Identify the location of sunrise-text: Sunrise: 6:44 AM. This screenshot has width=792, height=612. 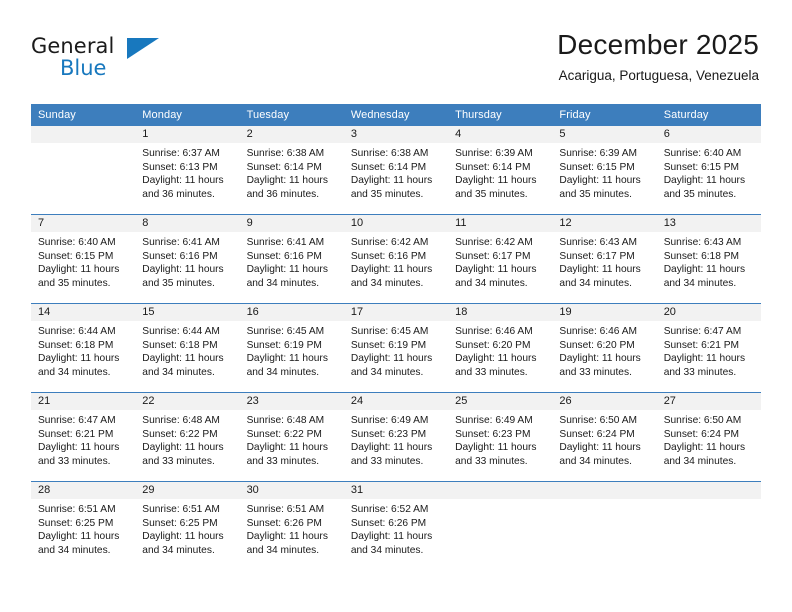
(77, 331).